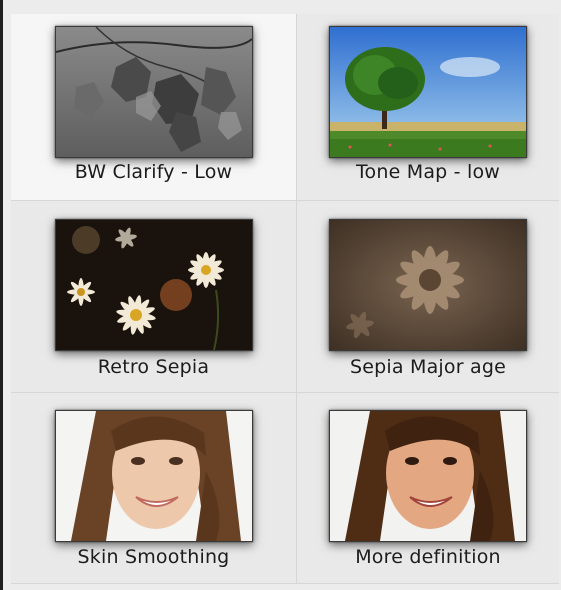  I want to click on daisies-image, so click(153, 285).